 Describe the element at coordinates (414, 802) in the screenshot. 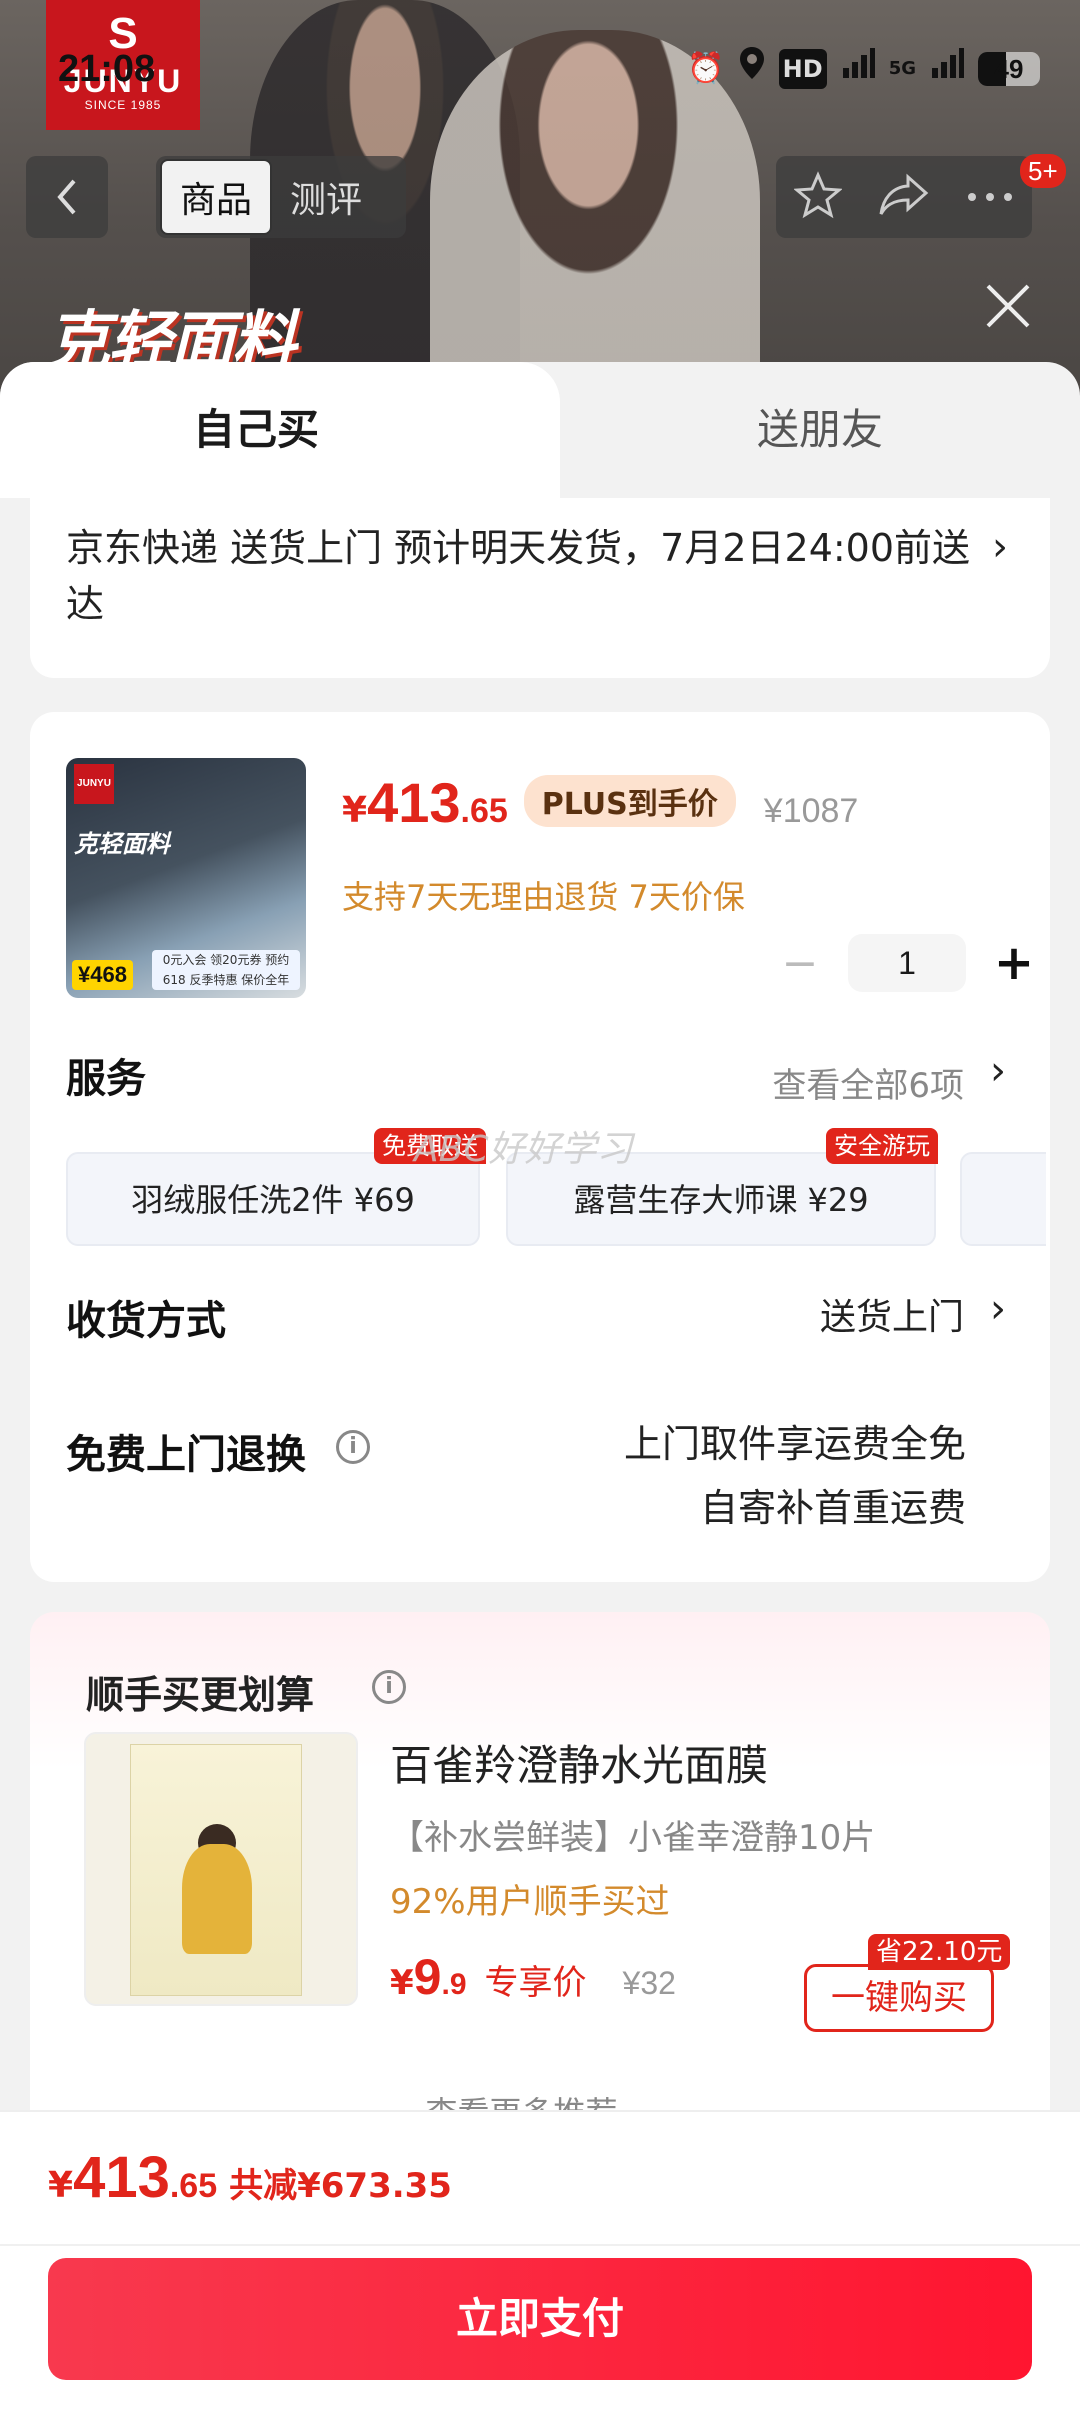

I see `price-integer: 413` at that location.